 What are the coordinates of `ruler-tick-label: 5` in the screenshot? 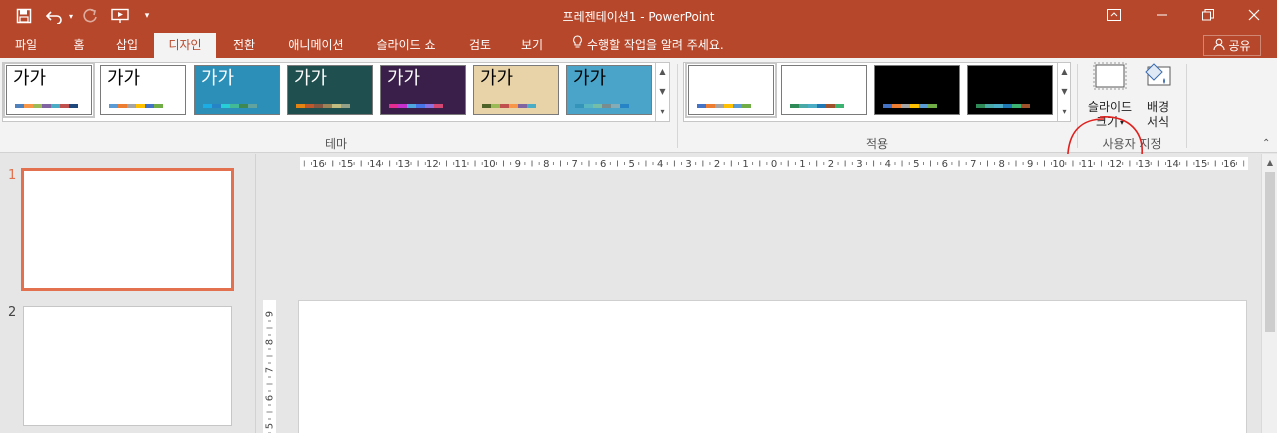 It's located at (270, 426).